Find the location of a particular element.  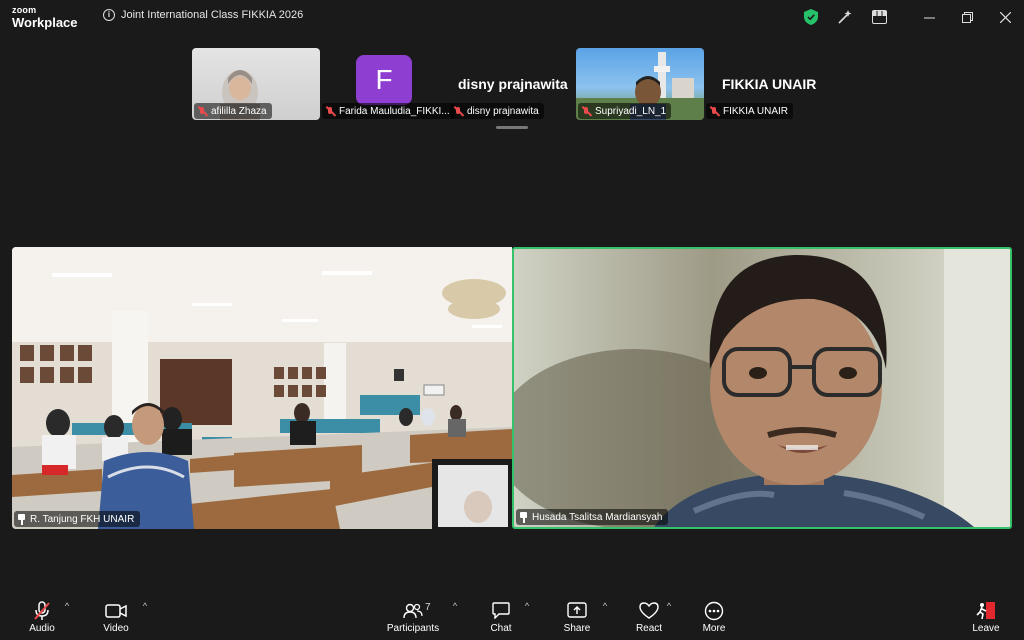

zoom-logo: zoom Workplace is located at coordinates (45, 17).